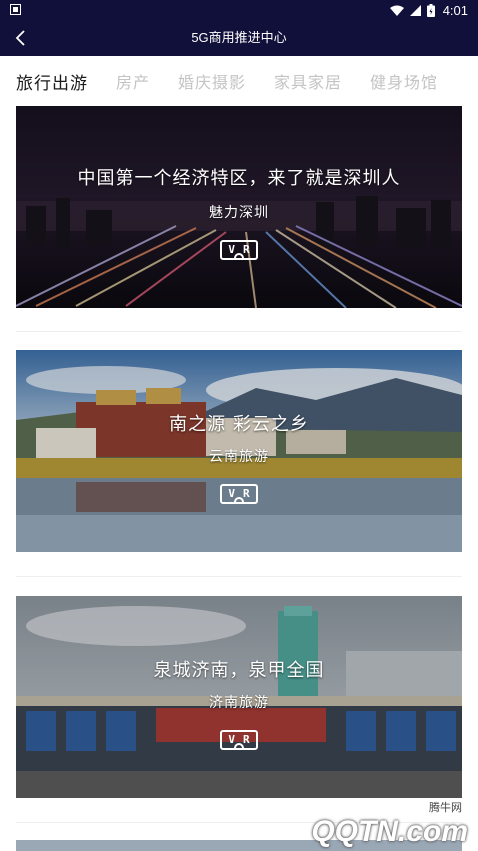 Image resolution: width=478 pixels, height=851 pixels. I want to click on battery-icon, so click(430, 10).